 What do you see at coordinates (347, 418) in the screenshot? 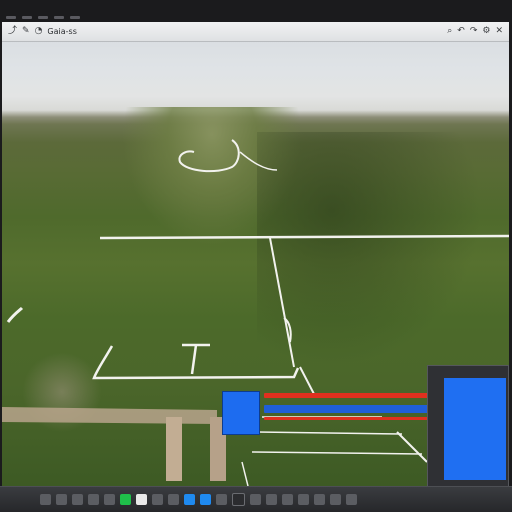
I see `track-red-thin` at bounding box center [347, 418].